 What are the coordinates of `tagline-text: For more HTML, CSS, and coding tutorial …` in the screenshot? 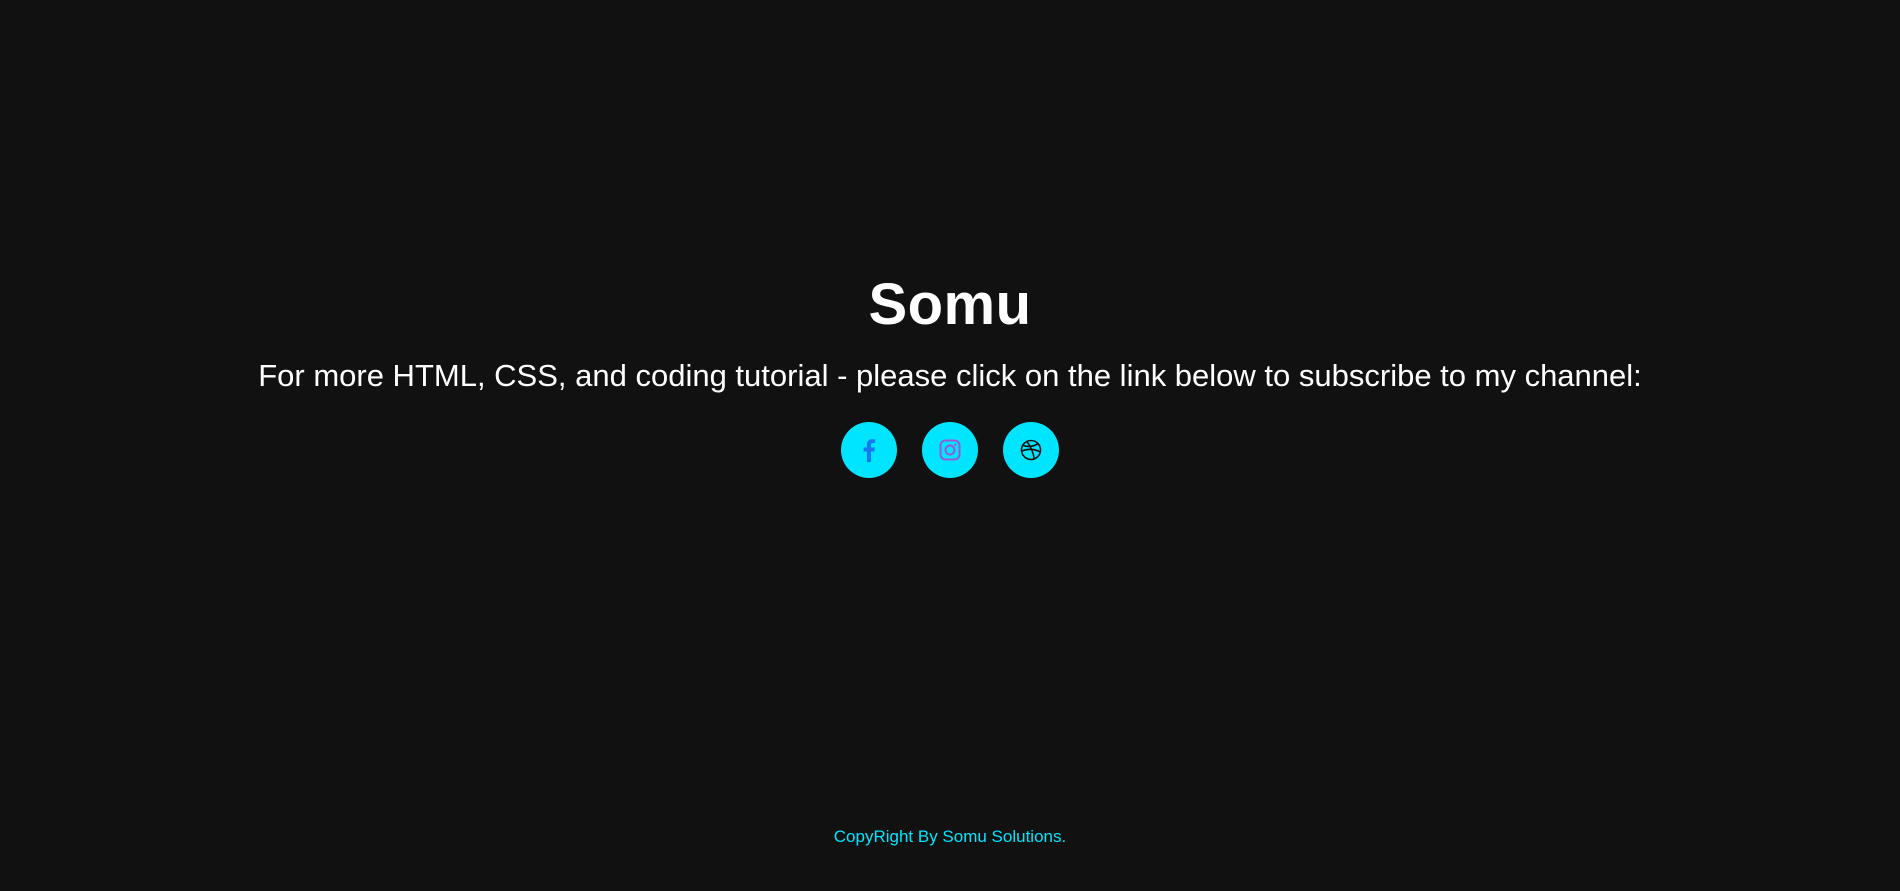 It's located at (950, 375).